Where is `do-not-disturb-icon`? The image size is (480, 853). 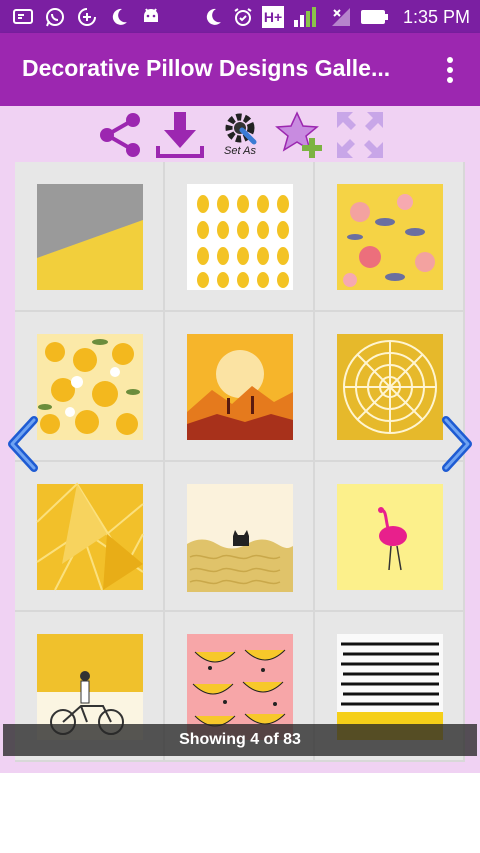 do-not-disturb-icon is located at coordinates (213, 16).